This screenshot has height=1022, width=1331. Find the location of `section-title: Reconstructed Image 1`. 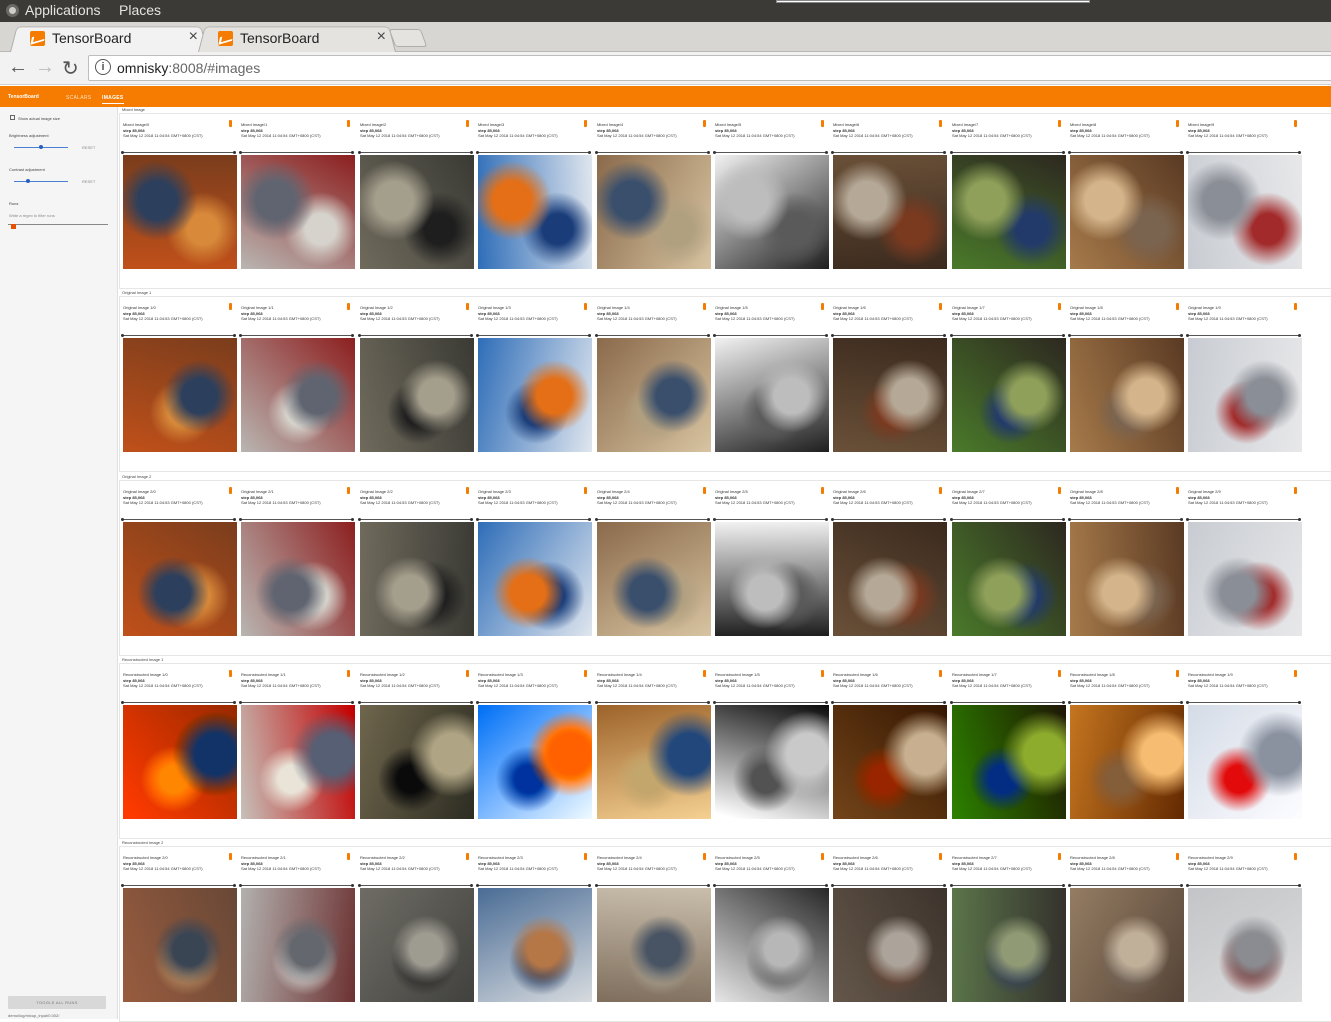

section-title: Reconstructed Image 1 is located at coordinates (142, 659).